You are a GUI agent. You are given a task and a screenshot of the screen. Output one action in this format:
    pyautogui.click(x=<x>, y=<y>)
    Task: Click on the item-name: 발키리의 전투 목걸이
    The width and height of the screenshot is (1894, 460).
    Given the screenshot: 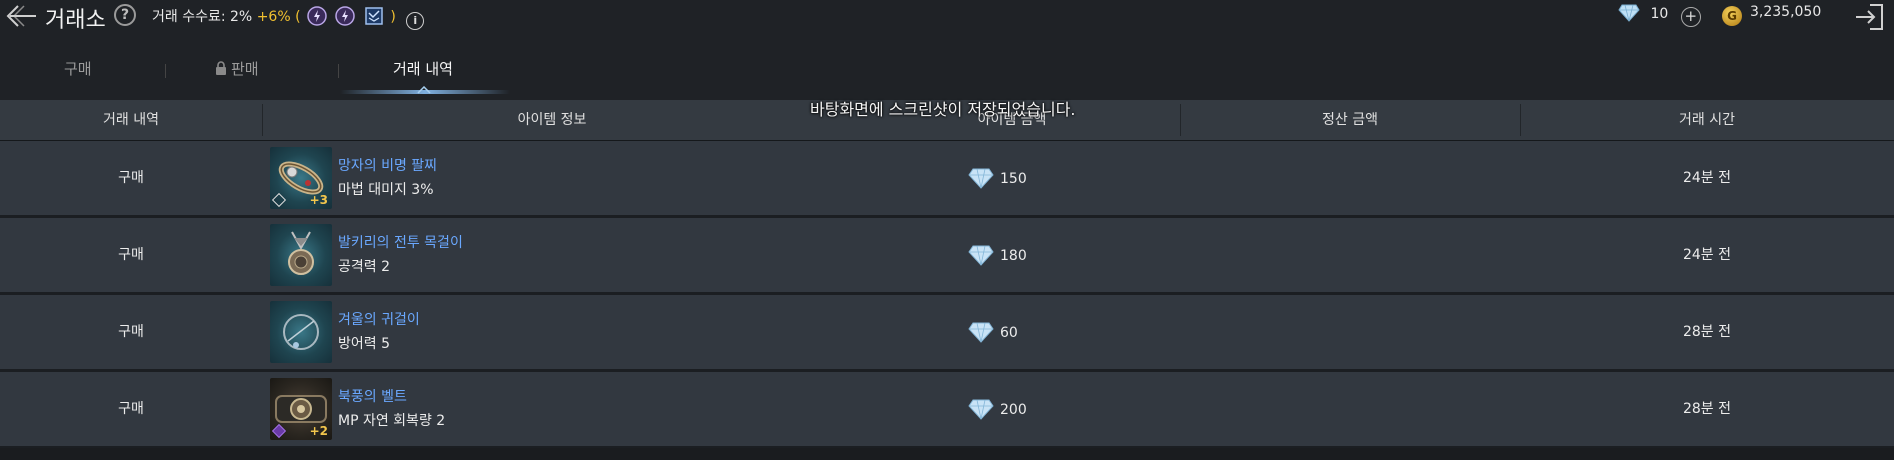 What is the action you would take?
    pyautogui.click(x=400, y=242)
    